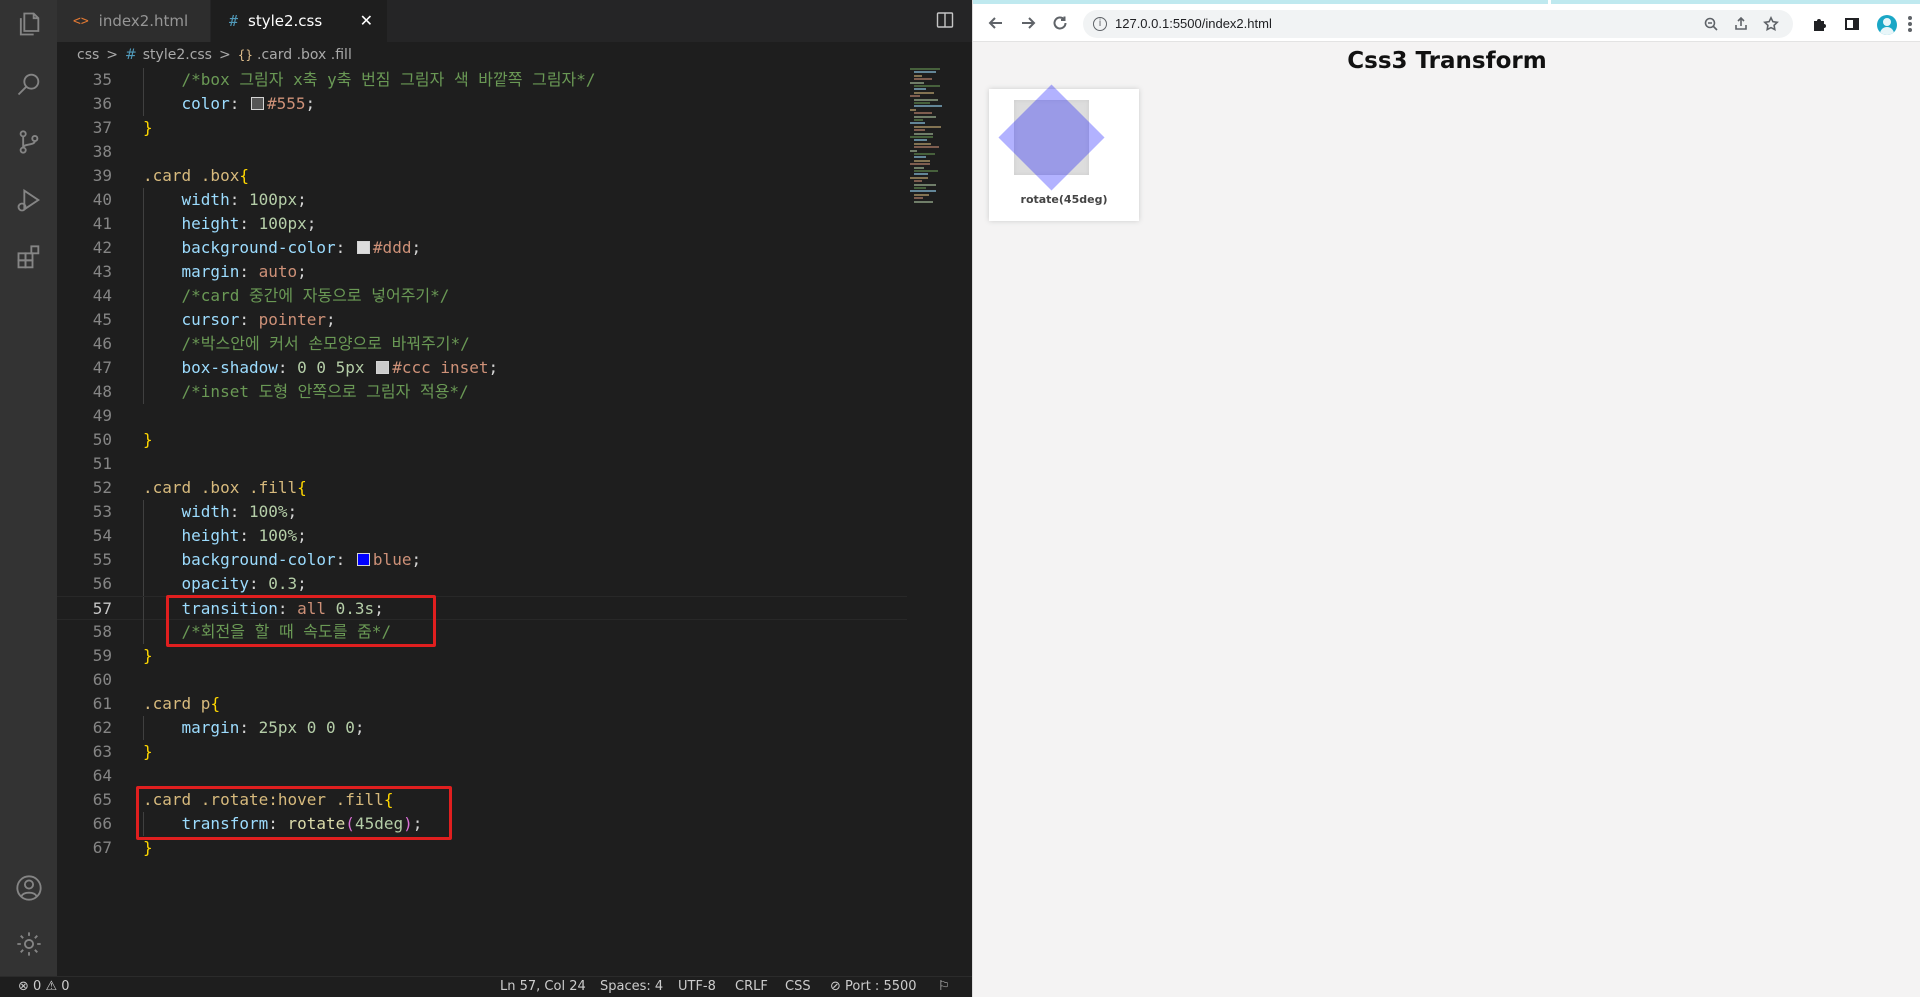 The width and height of the screenshot is (1920, 997). I want to click on line-ending: CRLF, so click(751, 986).